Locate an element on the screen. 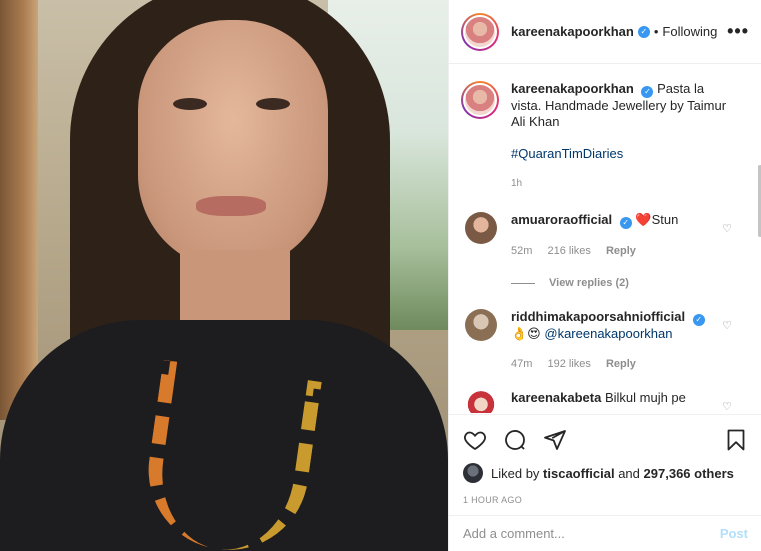 The image size is (761, 551). mention-link: @kareenakapoorkhan is located at coordinates (608, 333).